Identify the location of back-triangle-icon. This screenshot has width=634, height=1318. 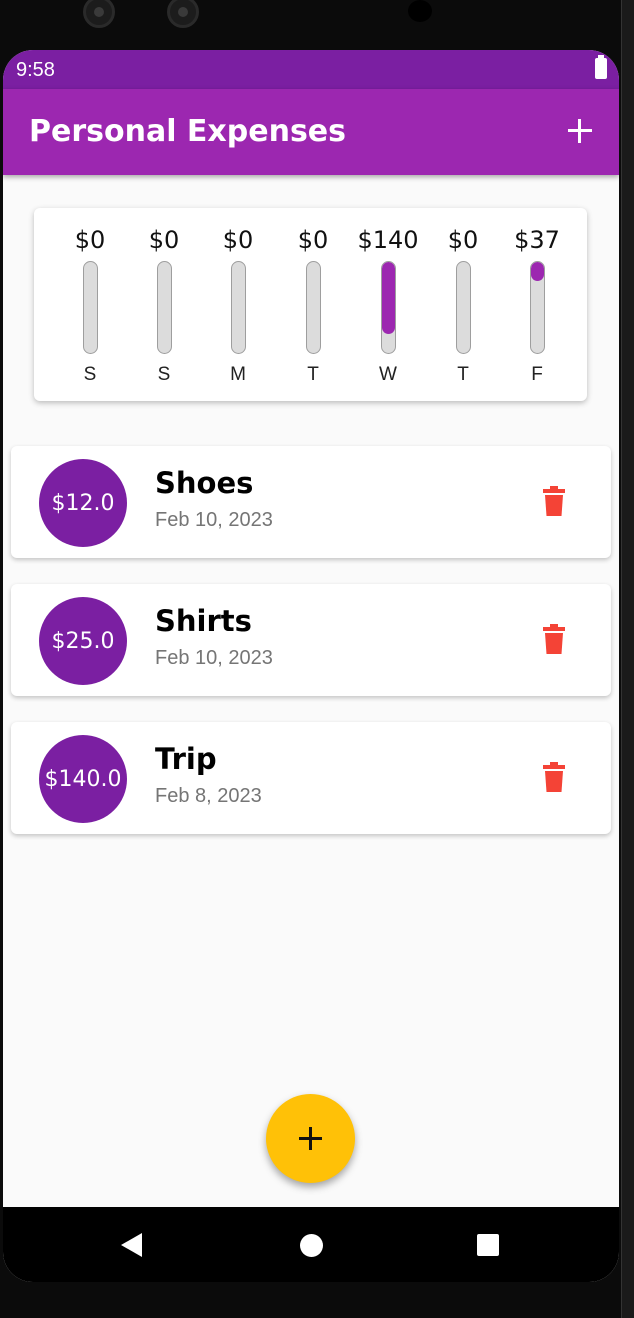
(131, 1245).